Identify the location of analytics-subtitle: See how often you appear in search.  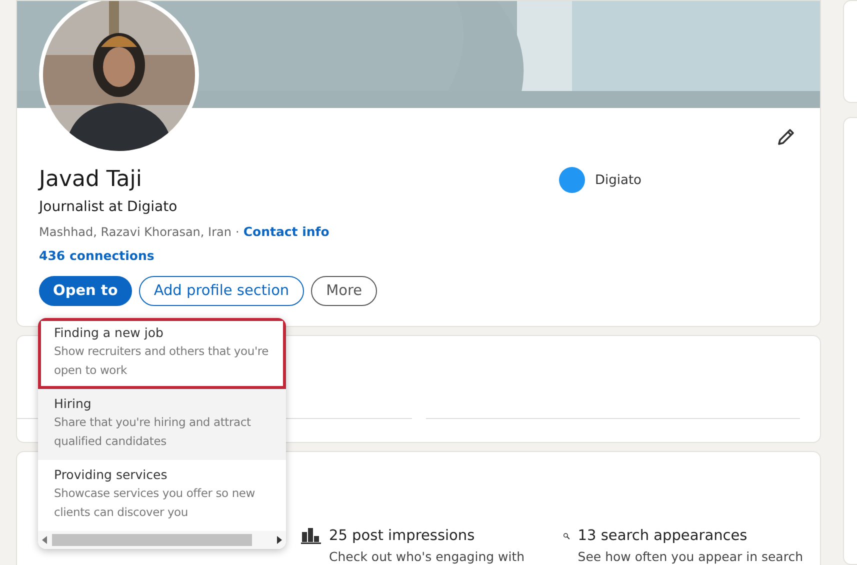
(690, 556).